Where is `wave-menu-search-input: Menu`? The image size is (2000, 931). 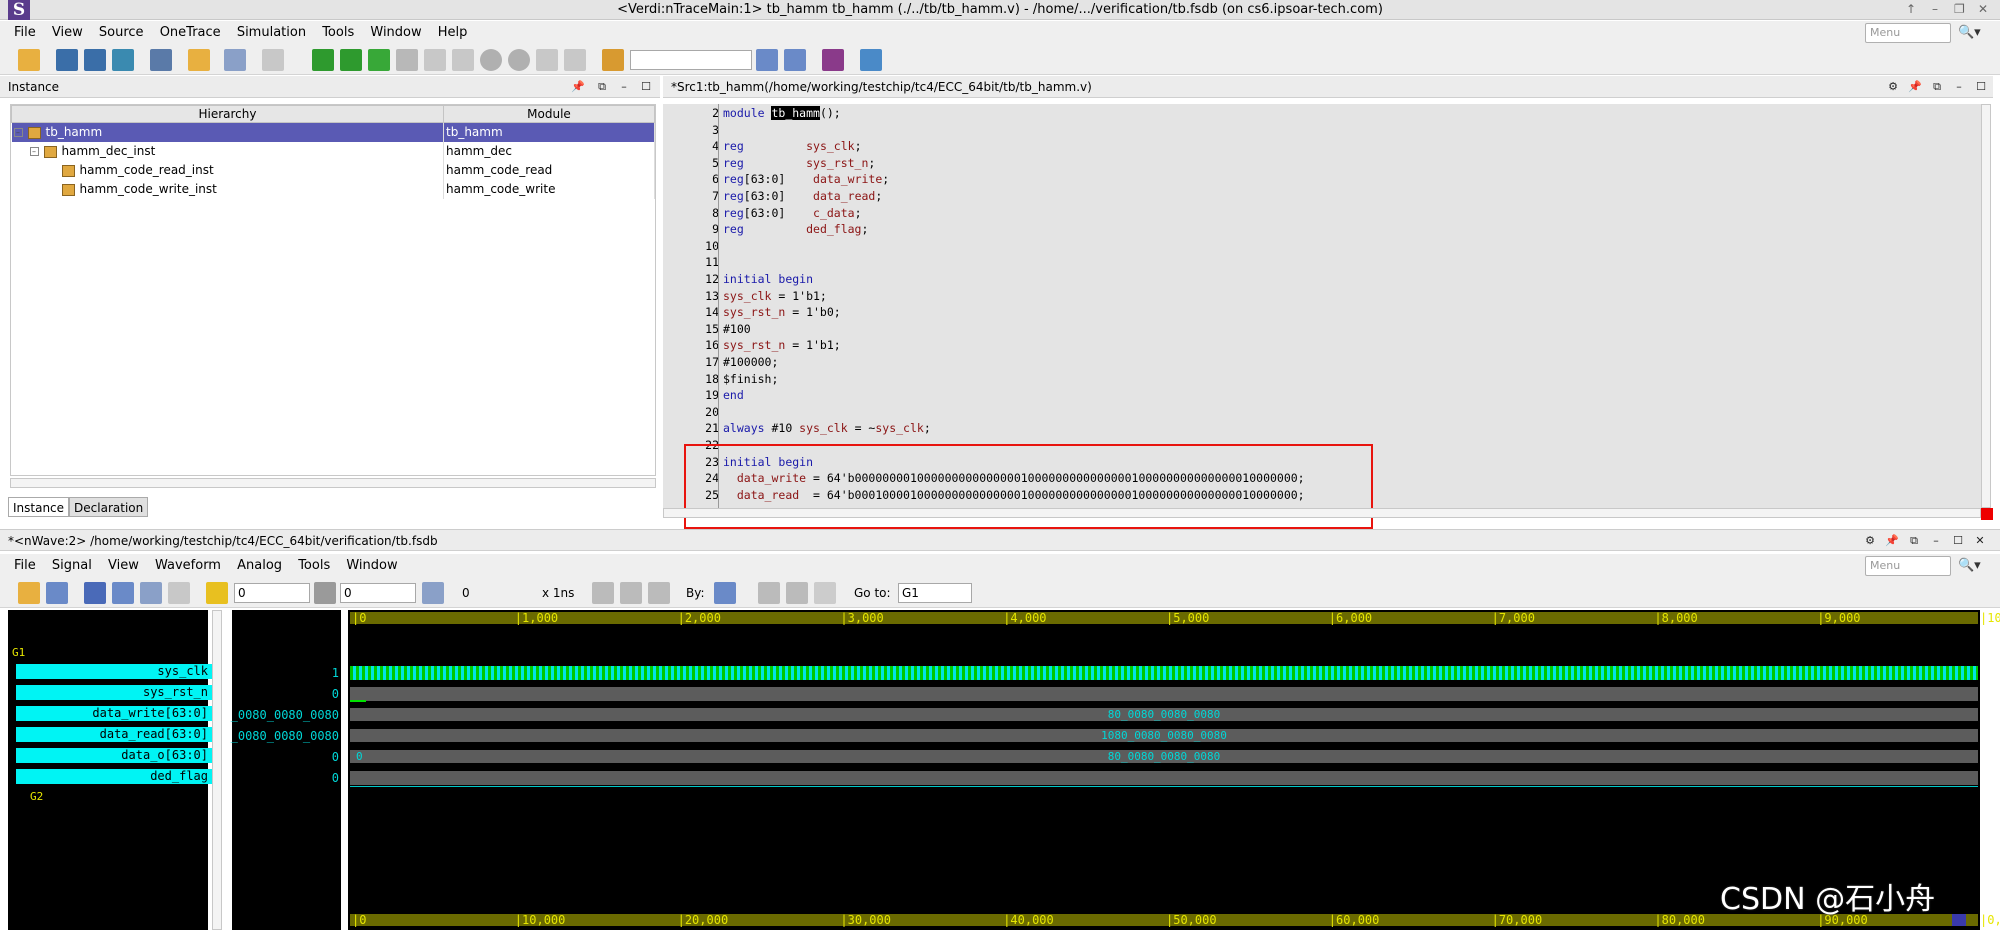 wave-menu-search-input: Menu is located at coordinates (1908, 566).